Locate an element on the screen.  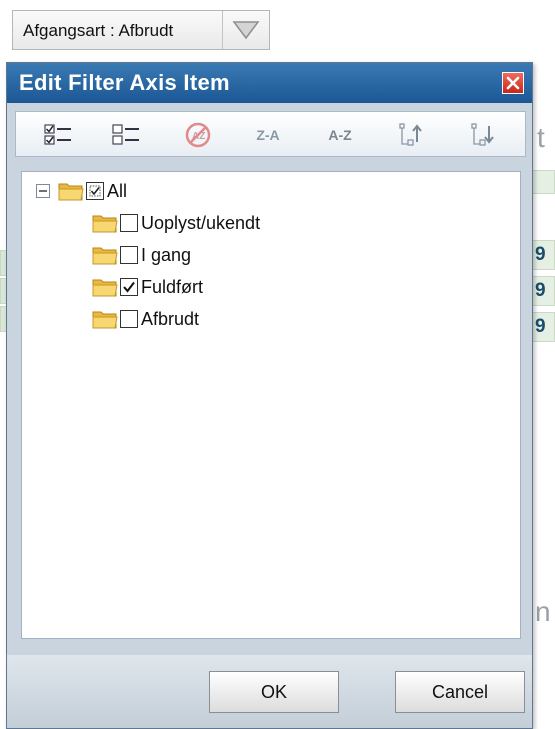
cancel-button: Cancel is located at coordinates (460, 692).